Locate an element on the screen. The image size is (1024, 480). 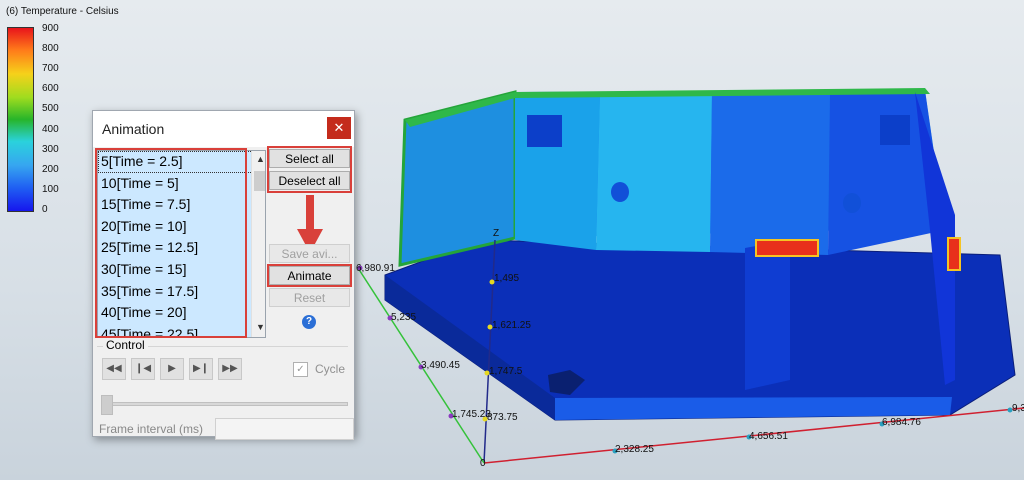
close-icon: ✕ is located at coordinates (339, 127).